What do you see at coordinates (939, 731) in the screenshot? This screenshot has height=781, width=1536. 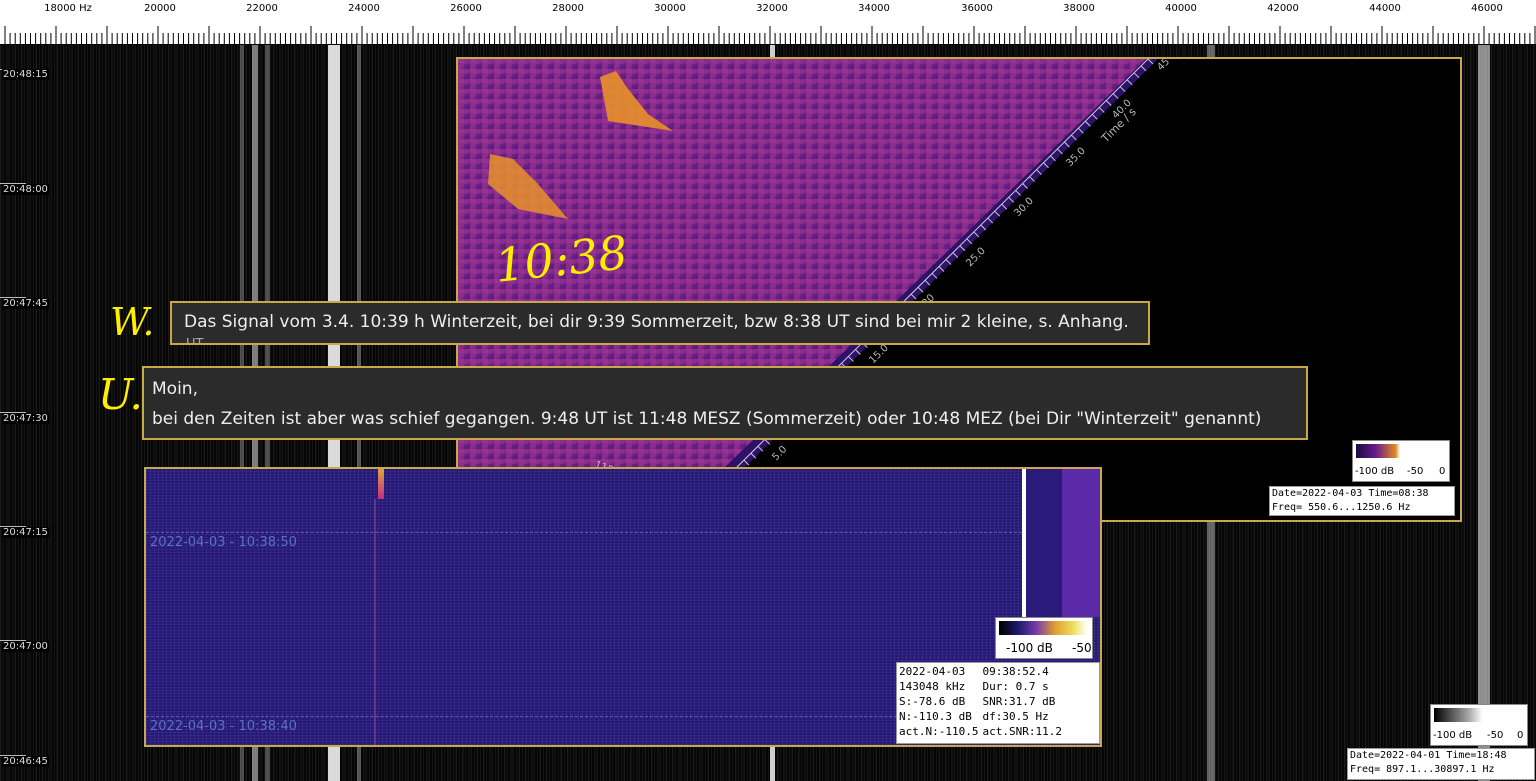 I see `info-cell: act.N:-110.5` at bounding box center [939, 731].